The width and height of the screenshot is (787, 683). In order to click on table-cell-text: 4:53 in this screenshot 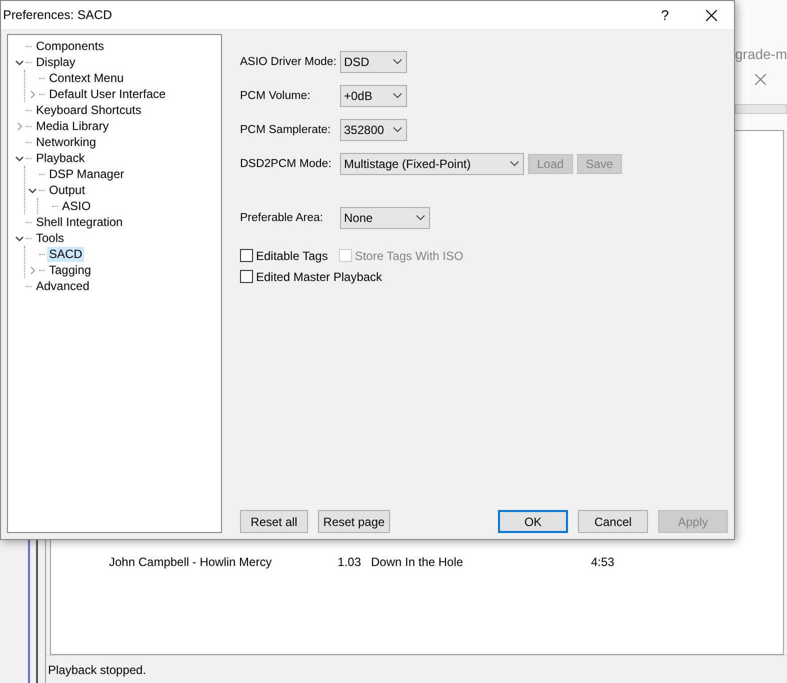, I will do `click(603, 561)`.